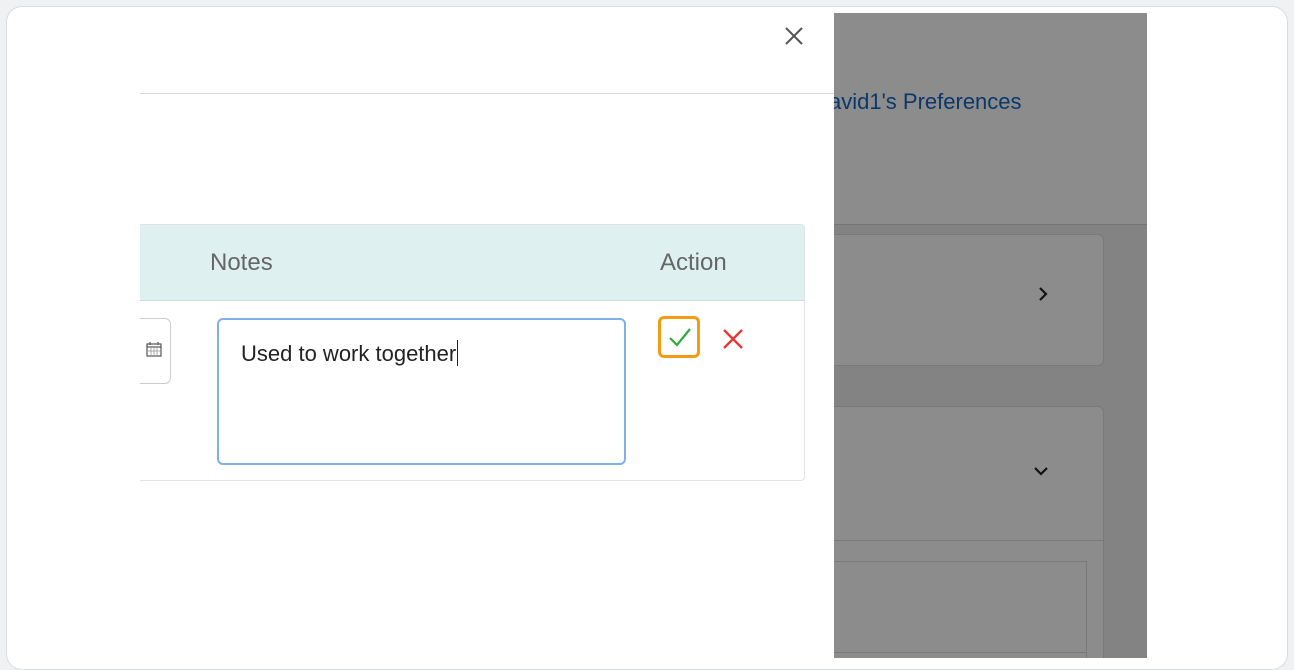  I want to click on column-header-action: Action, so click(693, 262).